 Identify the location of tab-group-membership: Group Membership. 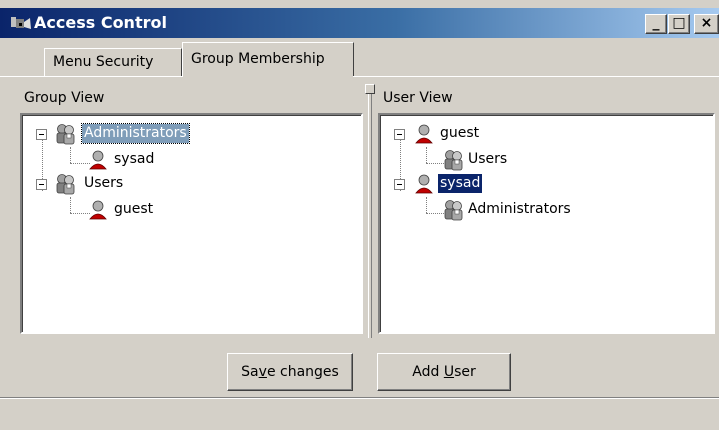
(268, 59).